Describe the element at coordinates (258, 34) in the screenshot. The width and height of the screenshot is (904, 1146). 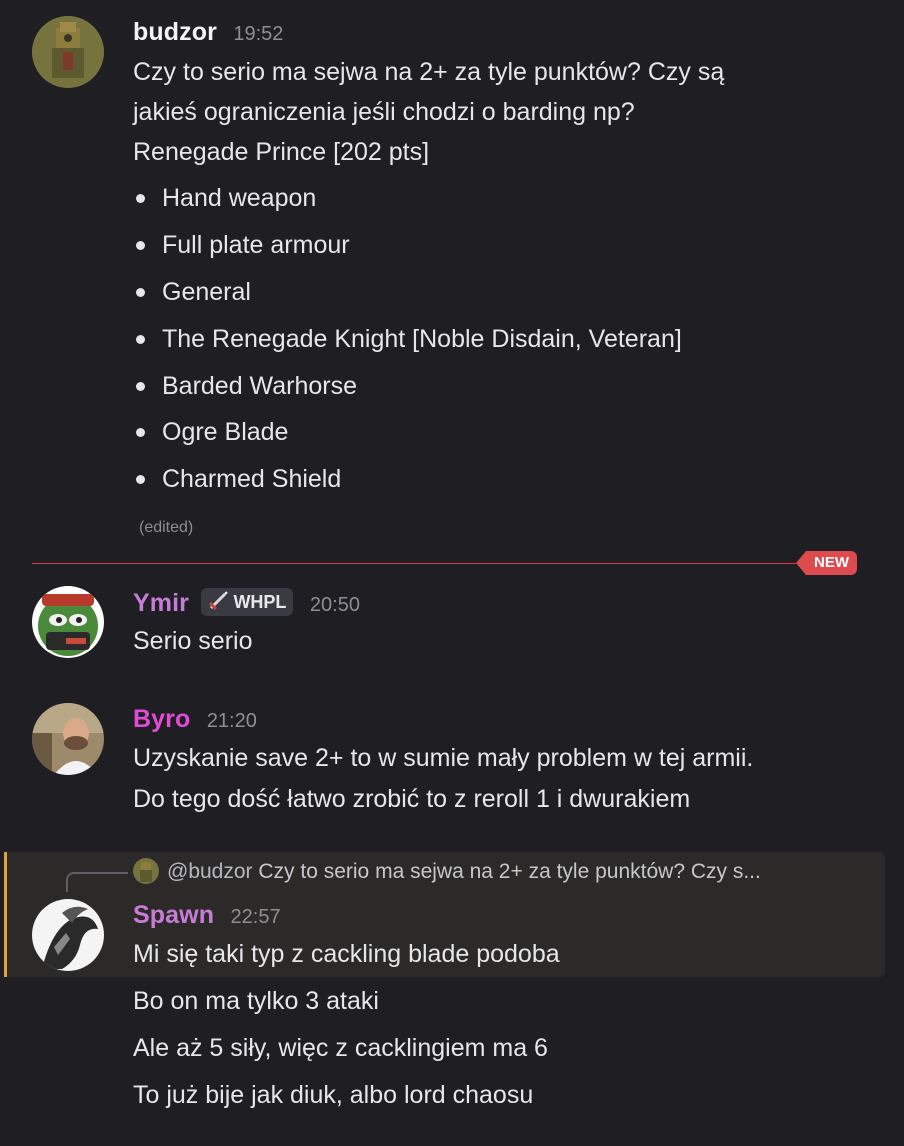
I see `timestamp: 19:52` at that location.